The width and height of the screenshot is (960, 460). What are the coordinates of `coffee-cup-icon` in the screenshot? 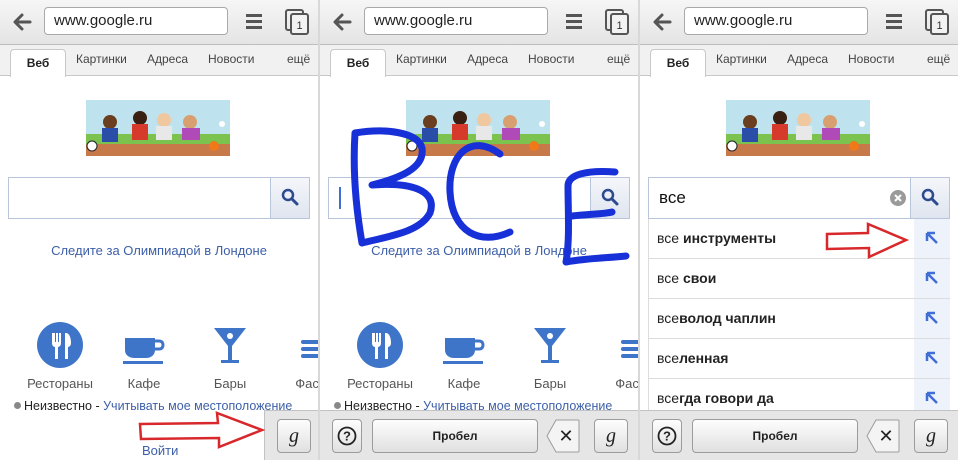 It's located at (464, 351).